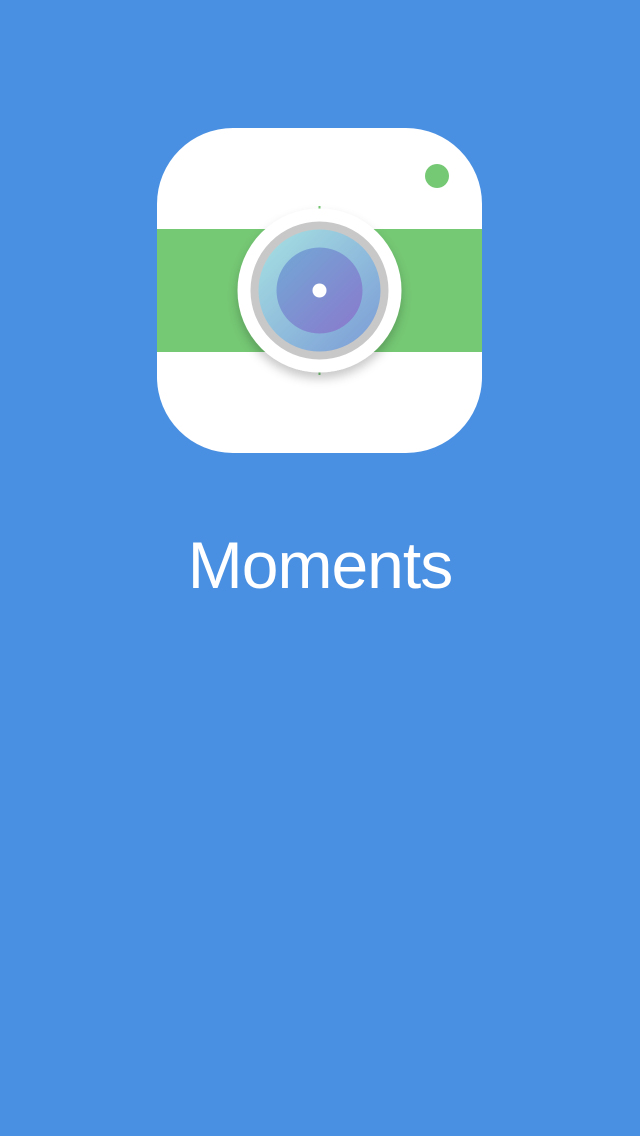 Image resolution: width=640 pixels, height=1136 pixels. I want to click on lens-center-dot, so click(319, 290).